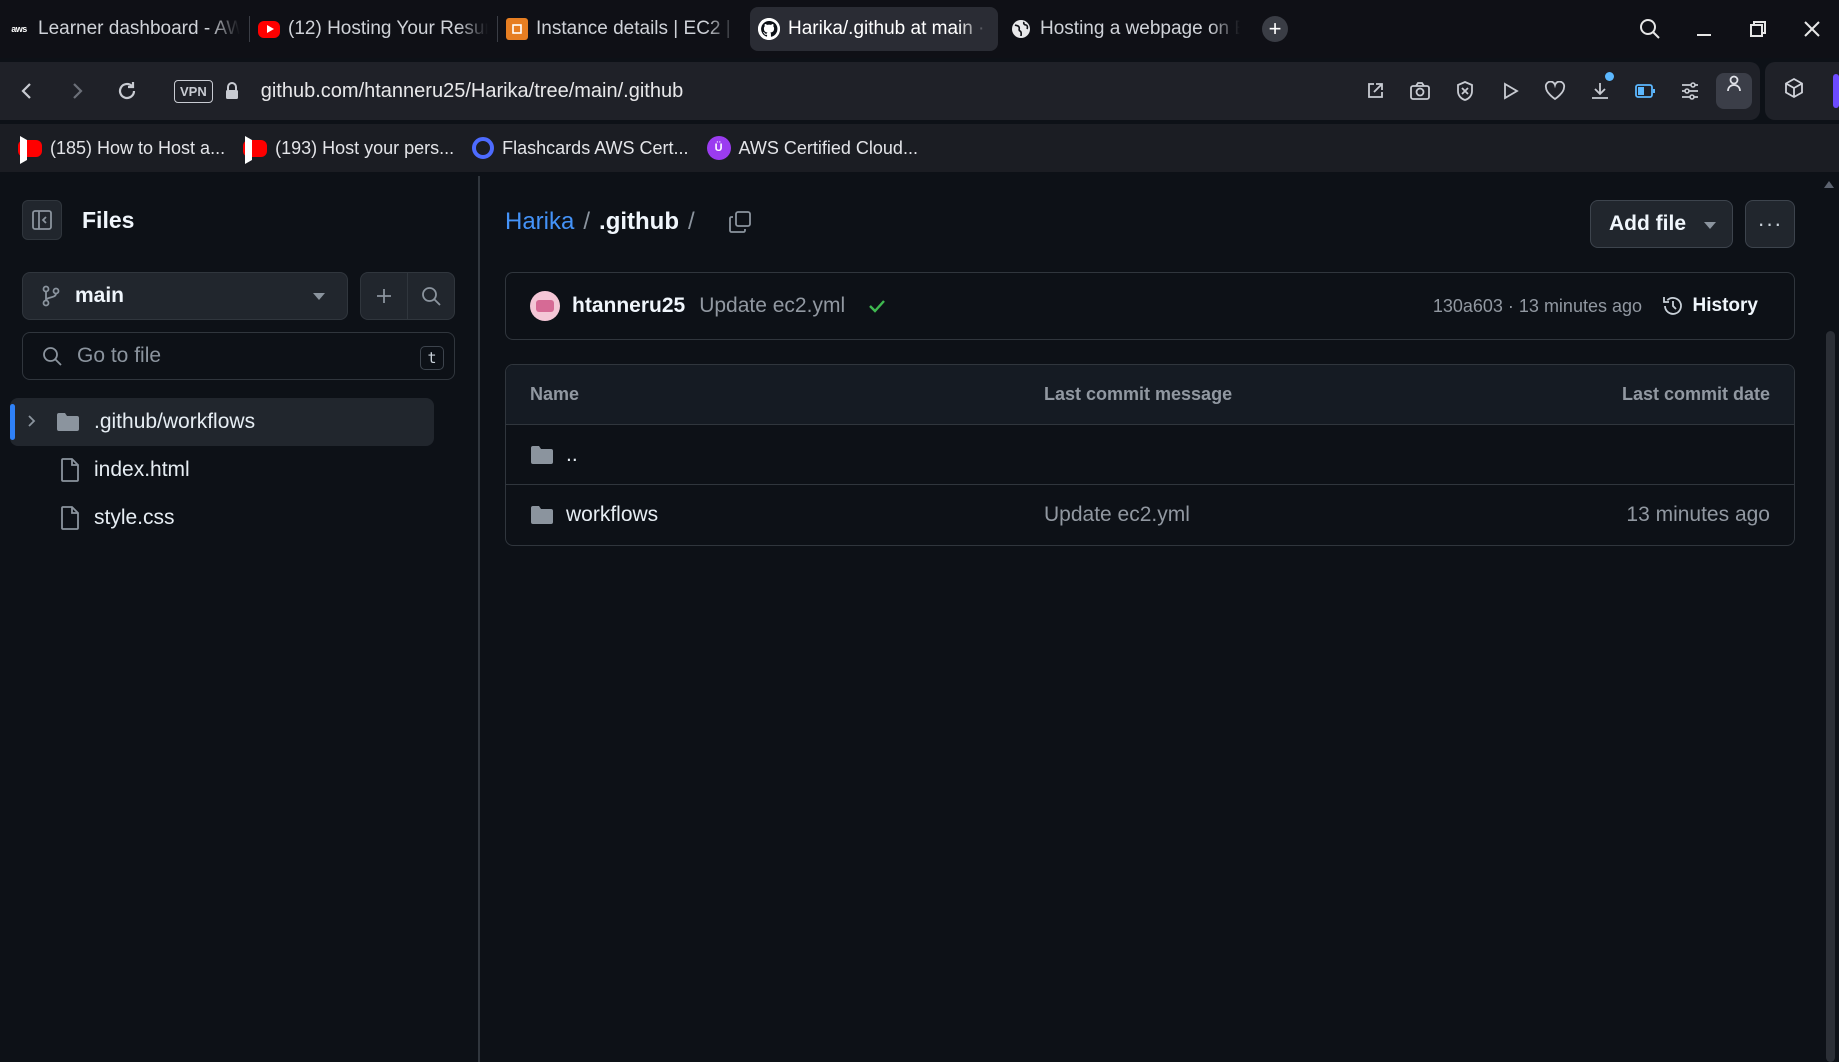  Describe the element at coordinates (222, 518) in the screenshot. I see `tree-item-style-css: style.css` at that location.